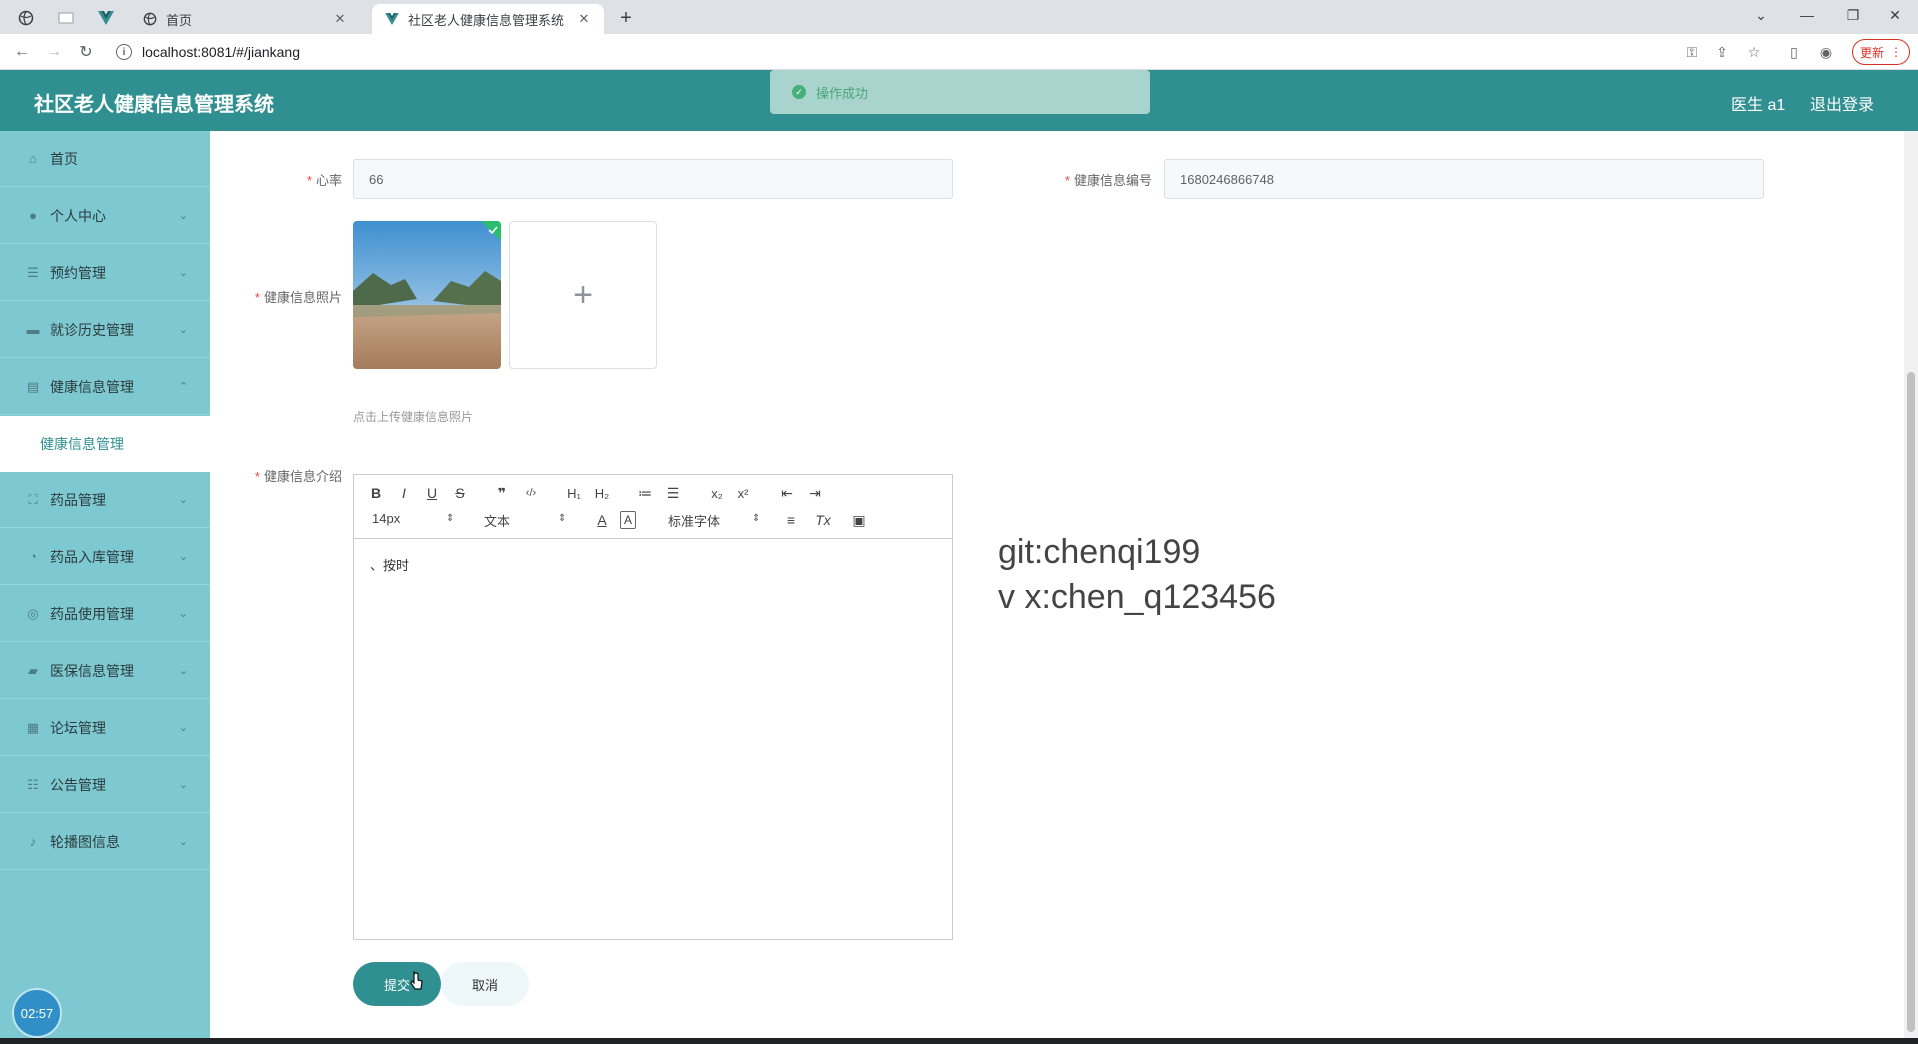 The image size is (1918, 1044). I want to click on subscript-icon: x₂, so click(717, 493).